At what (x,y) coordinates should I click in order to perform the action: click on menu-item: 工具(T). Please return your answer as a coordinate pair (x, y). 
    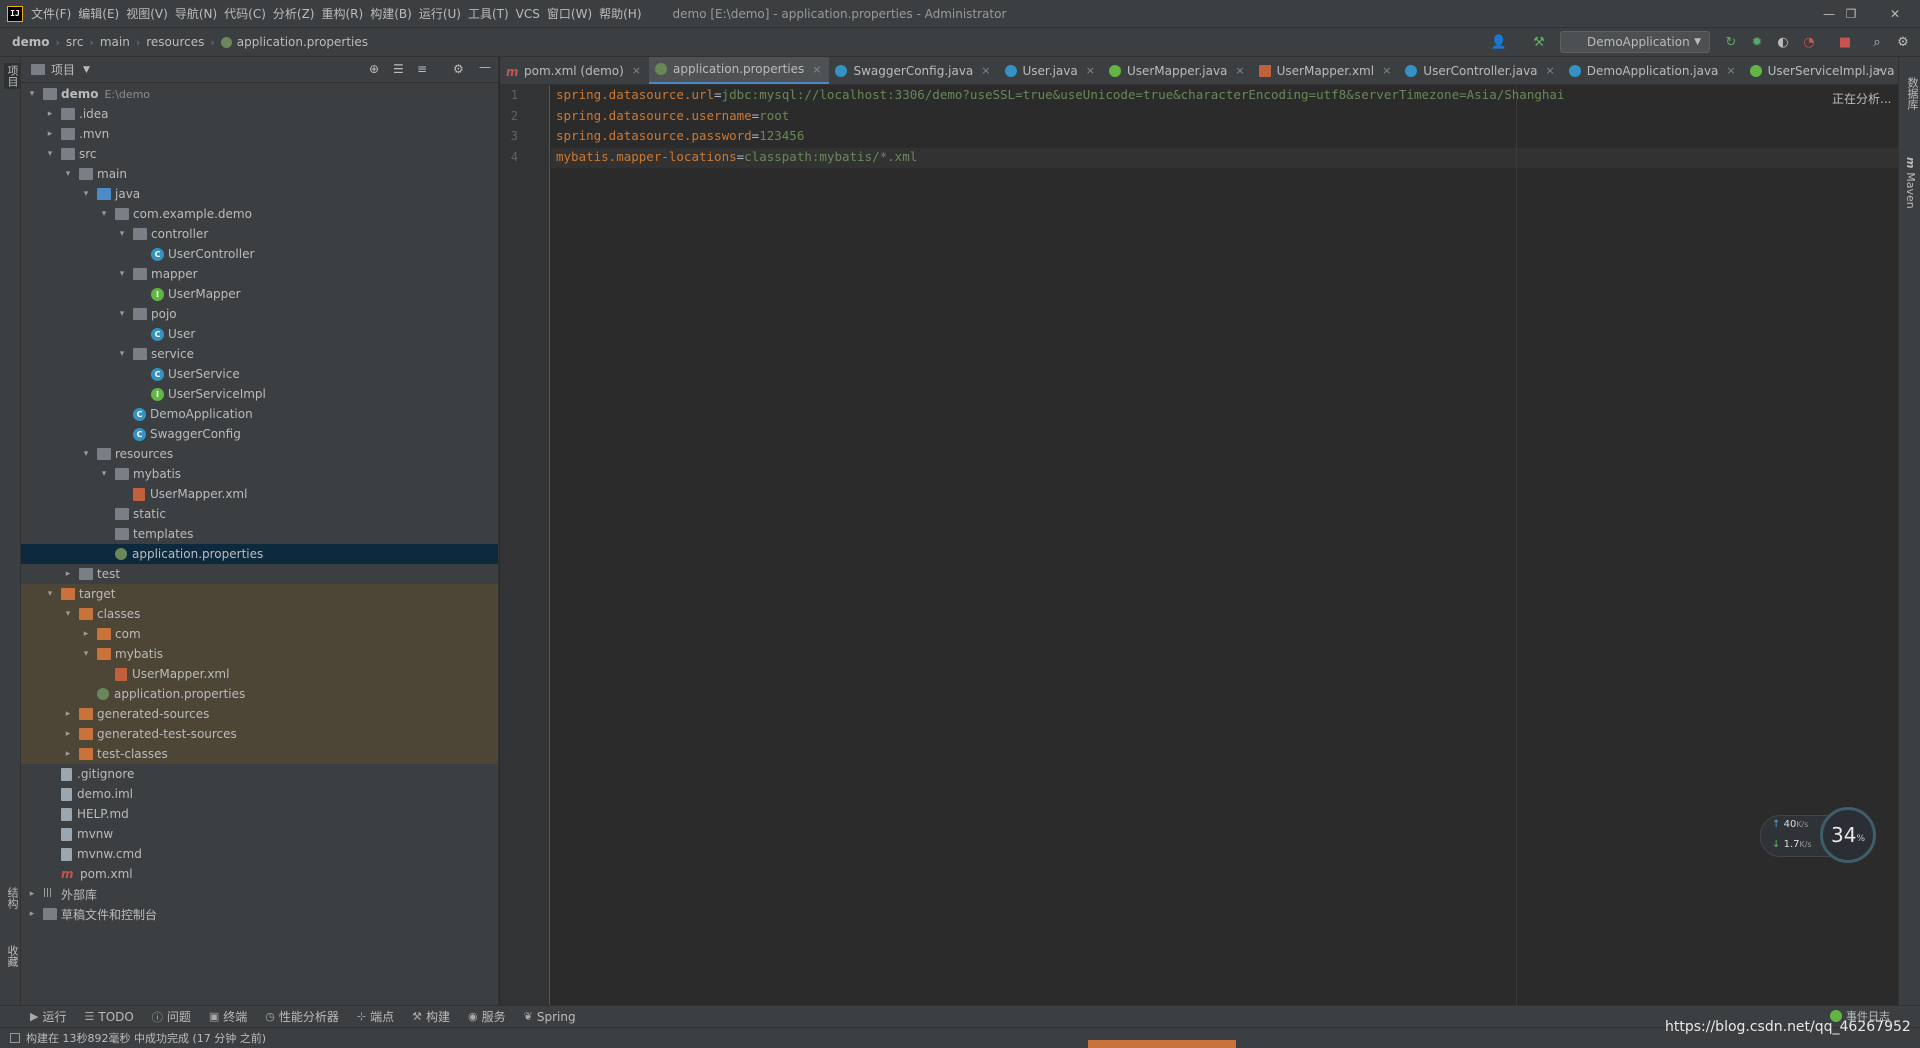
    Looking at the image, I should click on (492, 13).